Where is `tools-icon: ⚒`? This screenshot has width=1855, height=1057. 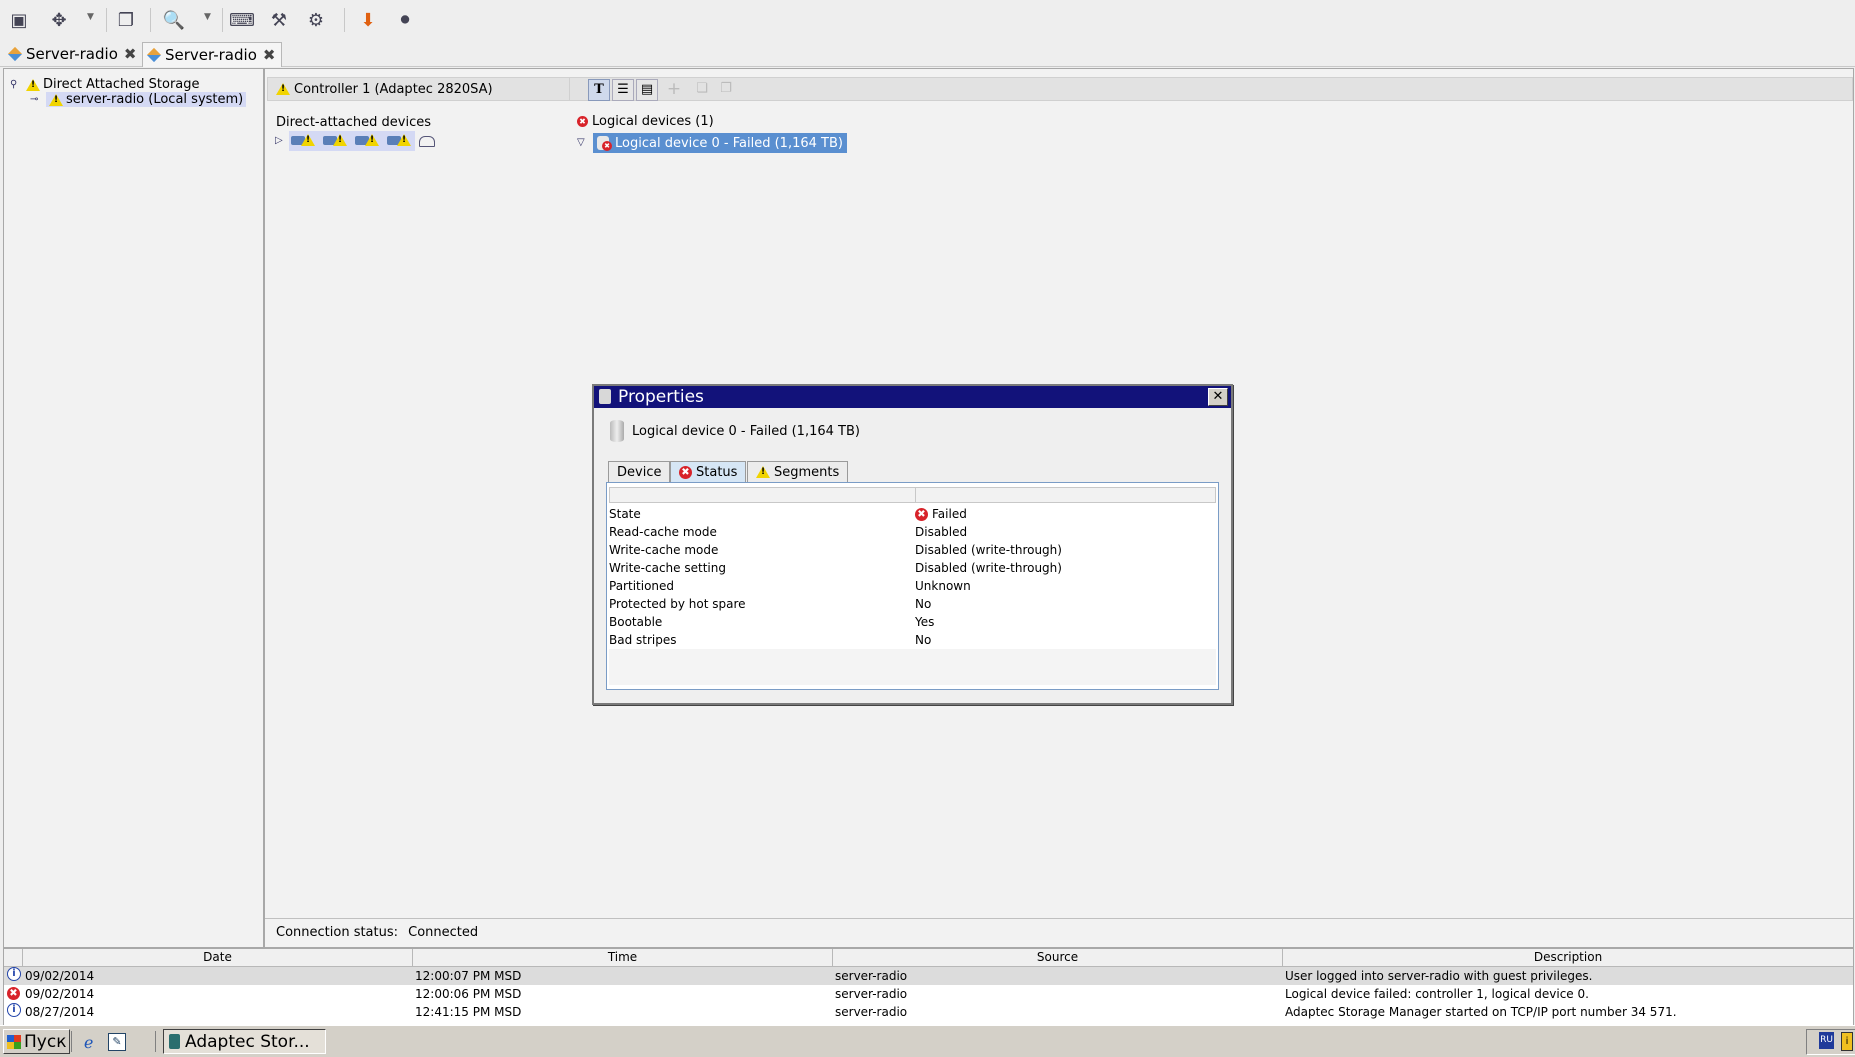 tools-icon: ⚒ is located at coordinates (279, 20).